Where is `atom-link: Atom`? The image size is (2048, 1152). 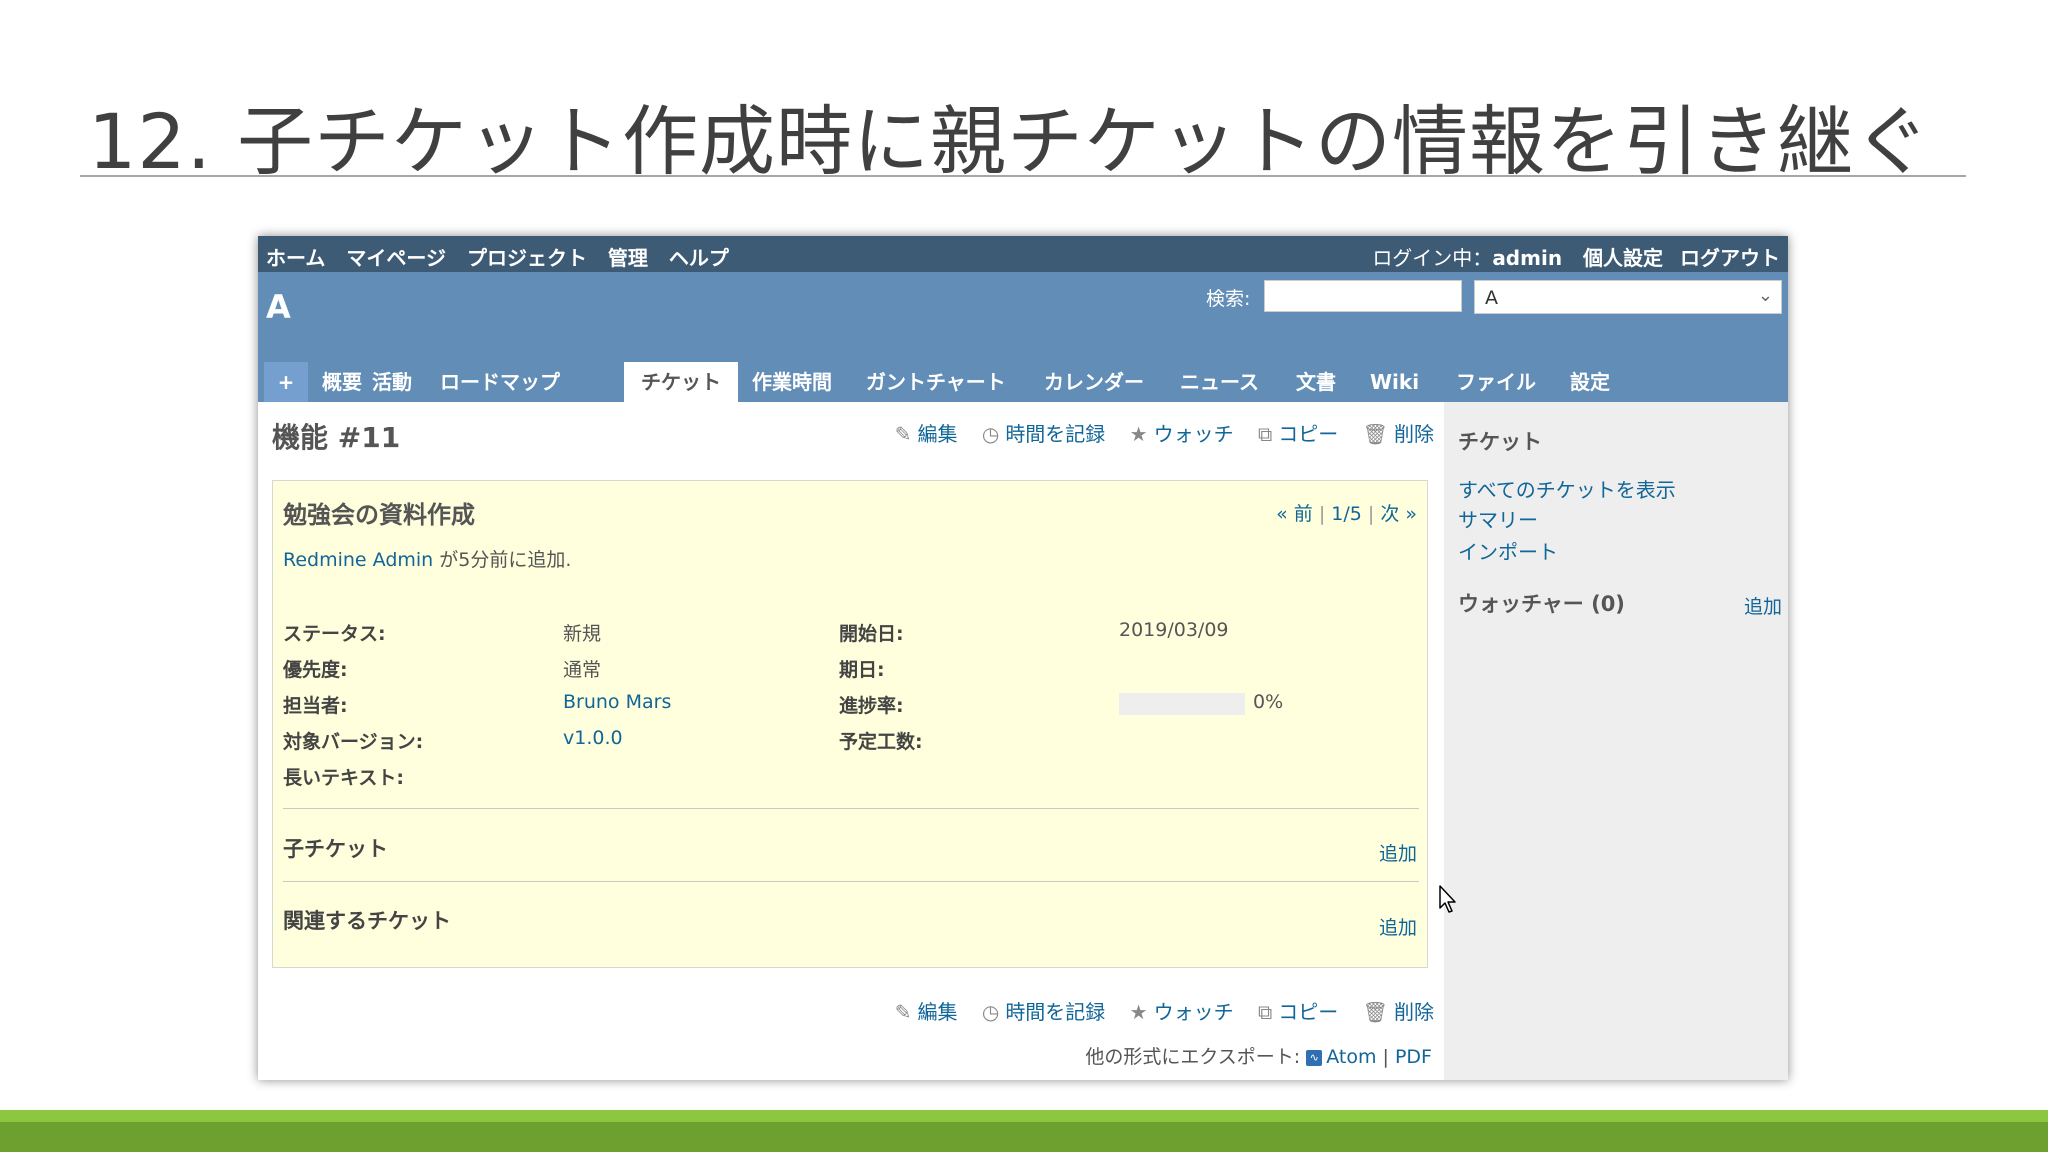 atom-link: Atom is located at coordinates (1351, 1057).